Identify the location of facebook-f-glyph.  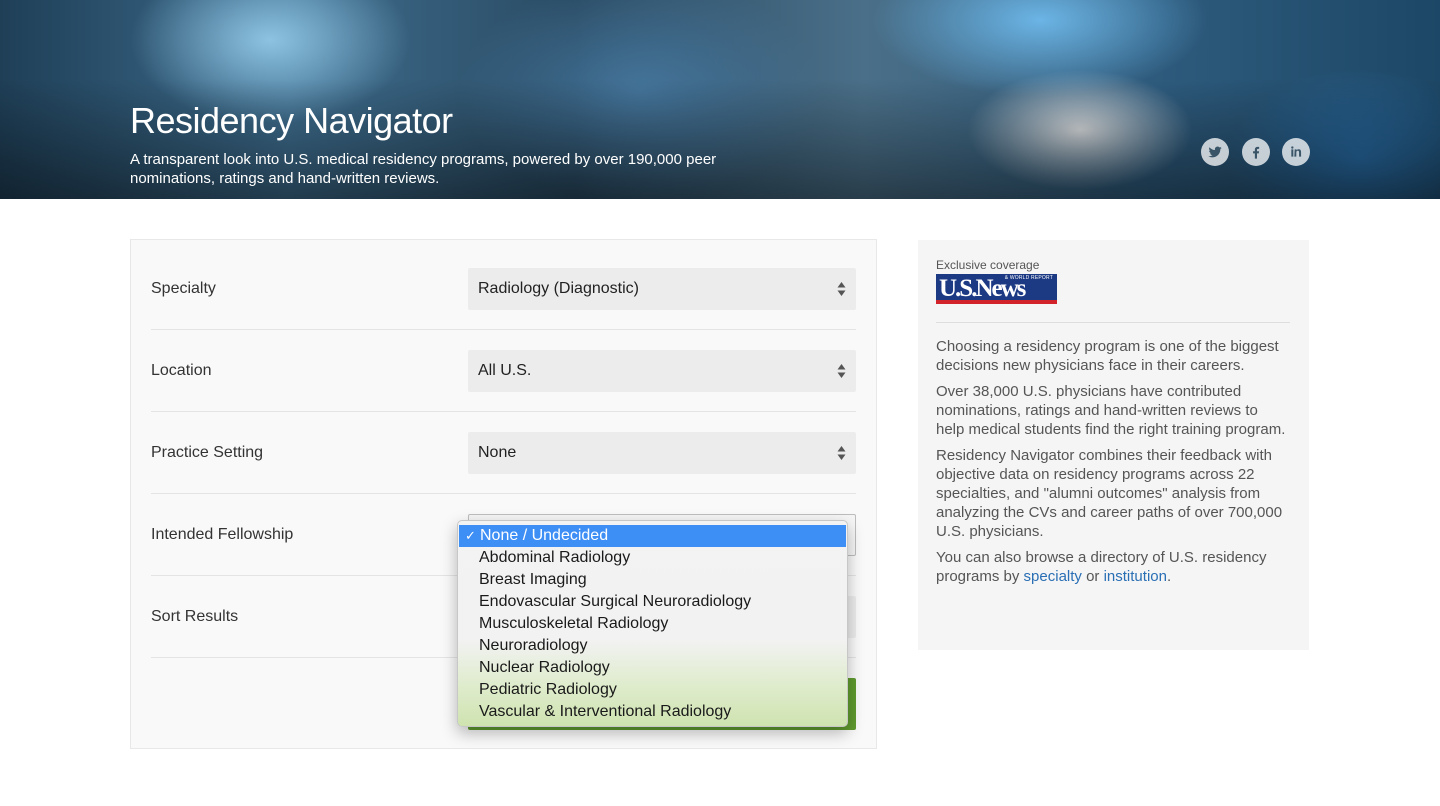
(1256, 152).